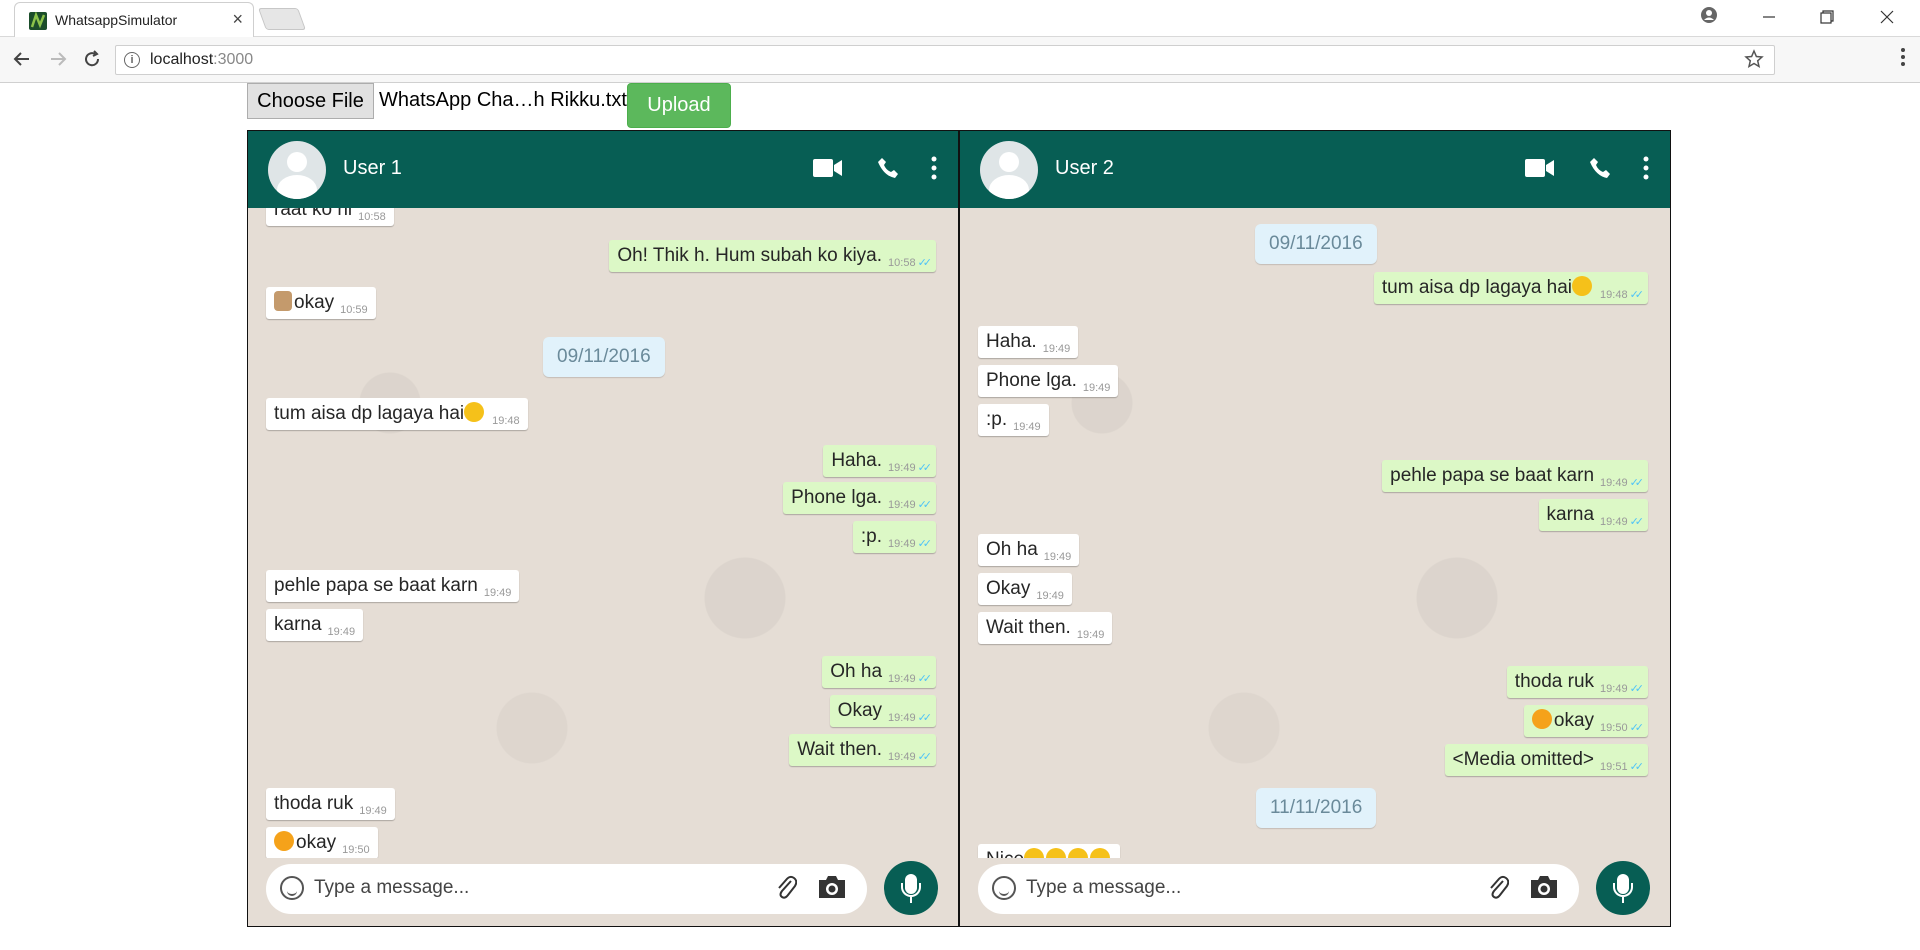  What do you see at coordinates (1585, 721) in the screenshot?
I see `outgoing-message: okay 19:50 ✓✓` at bounding box center [1585, 721].